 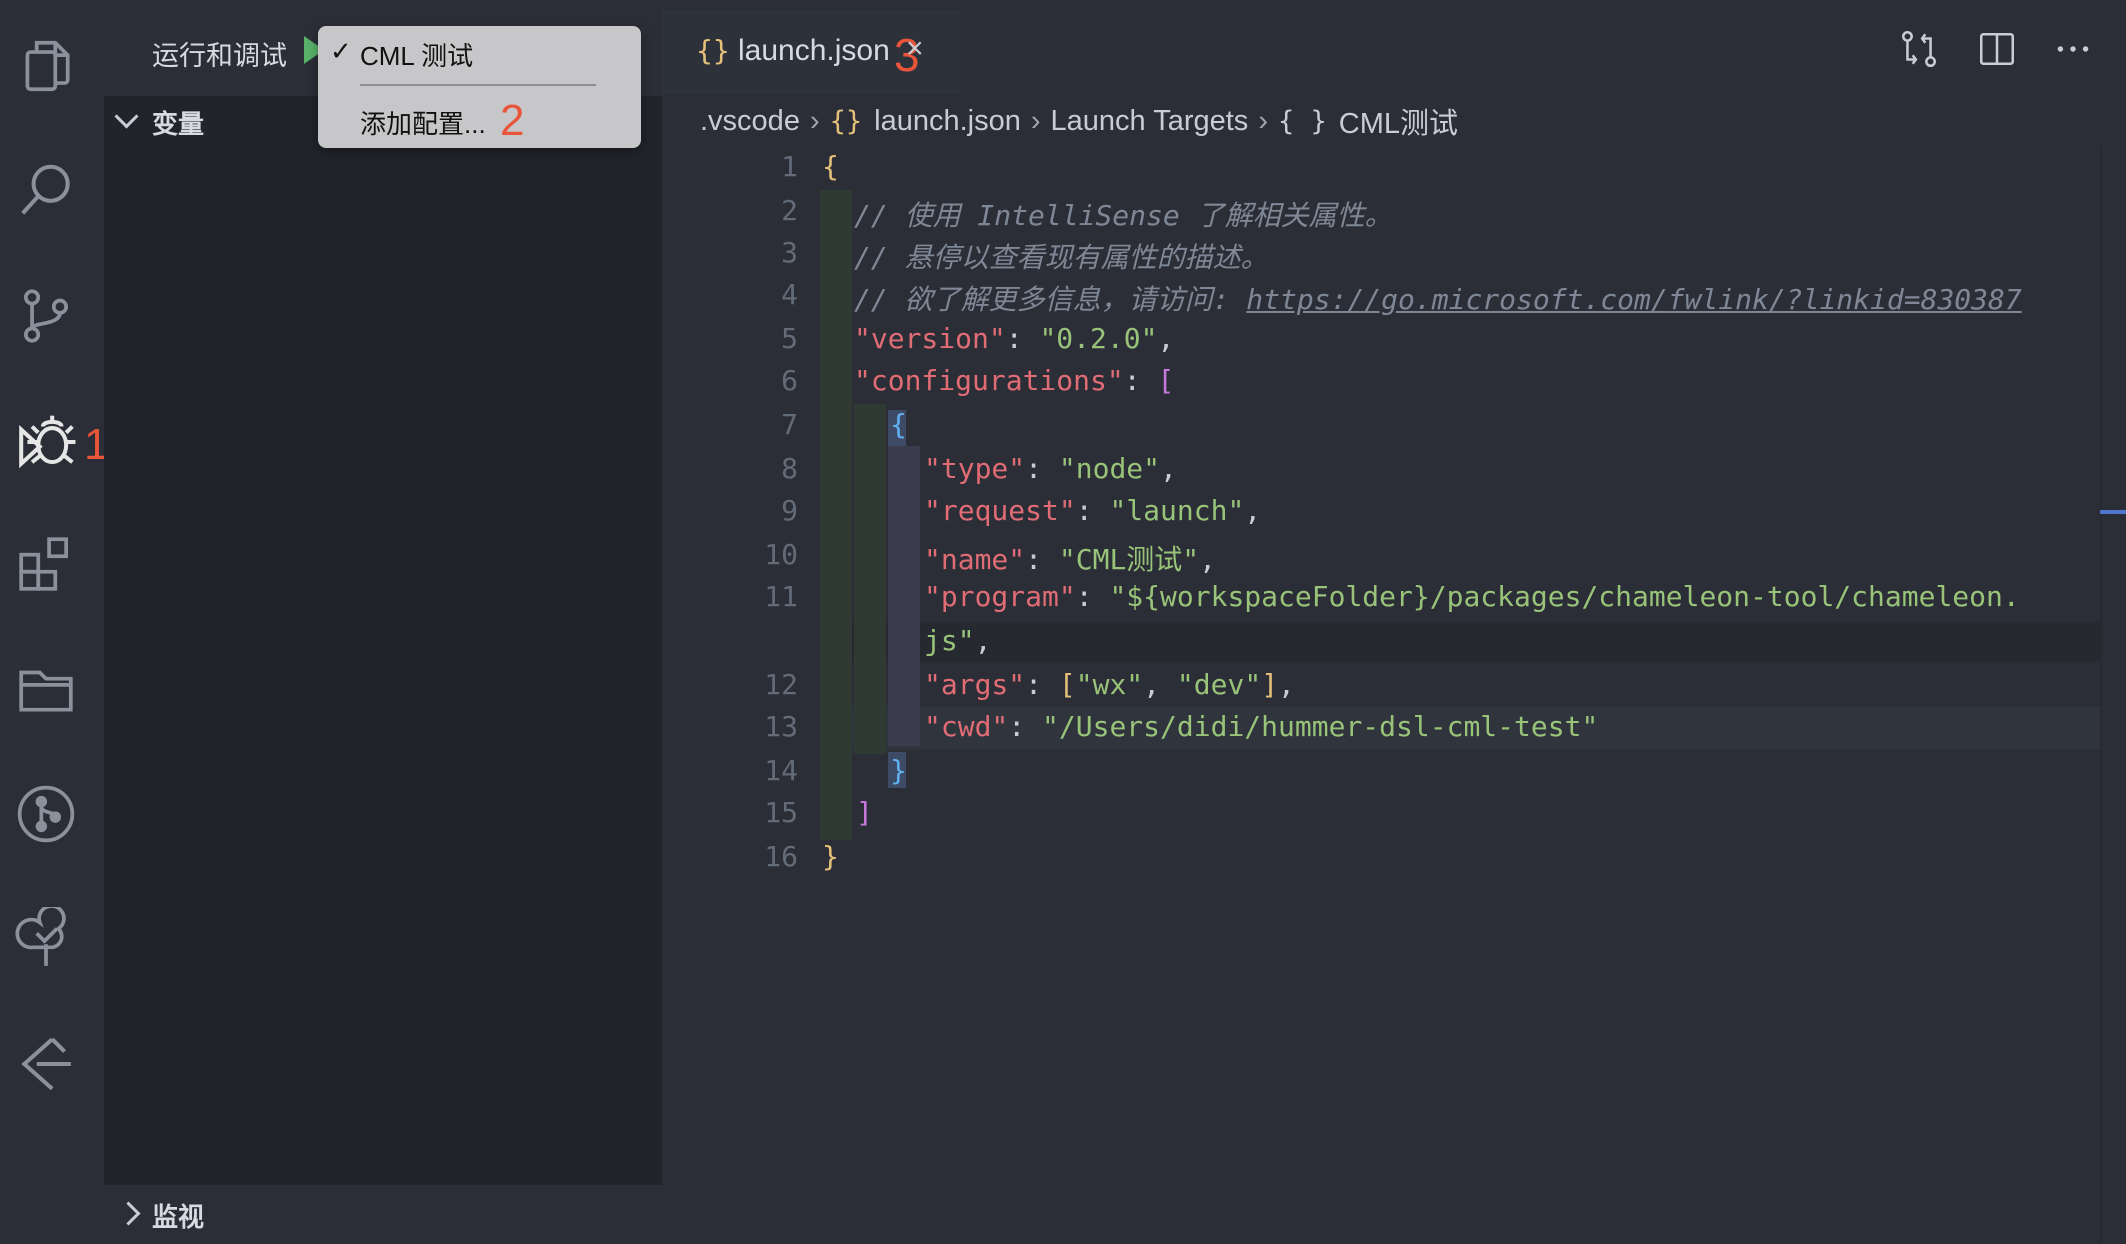 What do you see at coordinates (915, 49) in the screenshot?
I see `close-icon: ×` at bounding box center [915, 49].